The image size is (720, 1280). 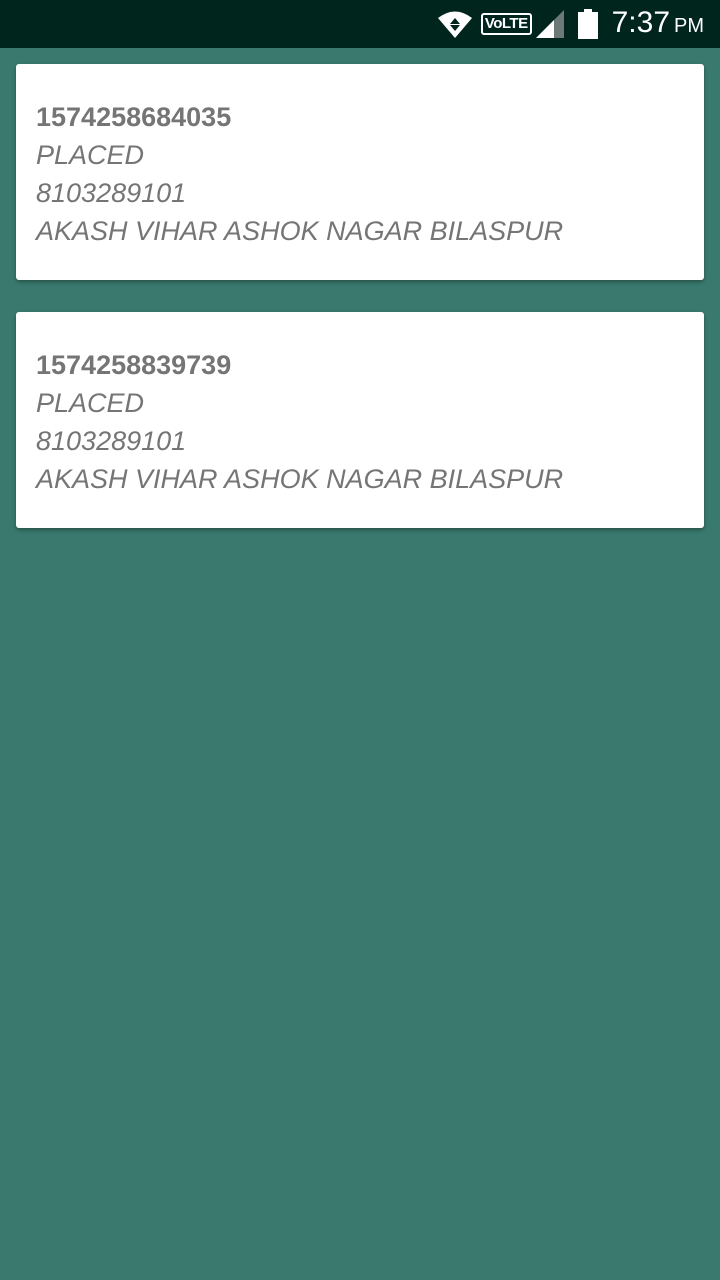 What do you see at coordinates (689, 25) in the screenshot?
I see `clock-ampm: PM` at bounding box center [689, 25].